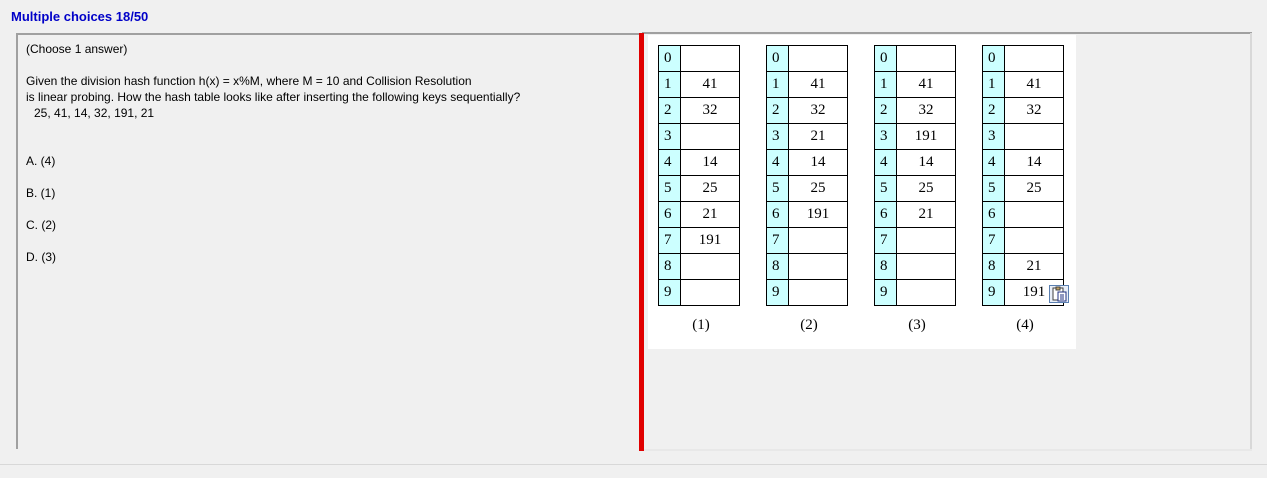 This screenshot has width=1267, height=478. Describe the element at coordinates (40, 161) in the screenshot. I see `option-a: A. (4)` at that location.